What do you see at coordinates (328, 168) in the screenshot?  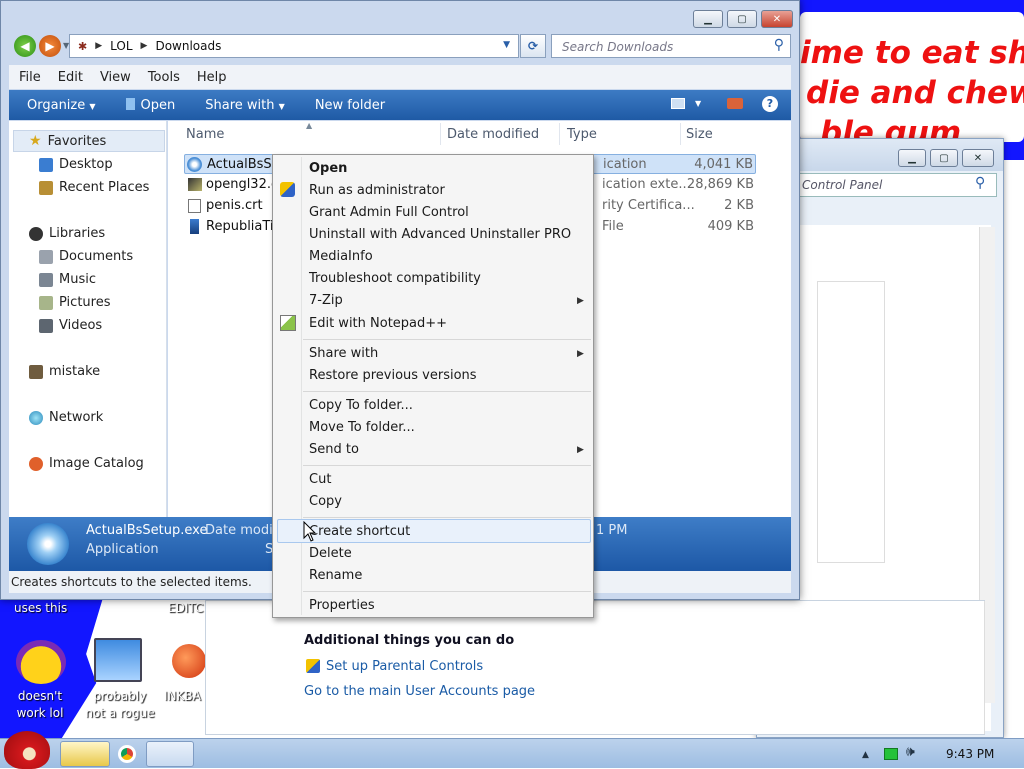 I see `menu-item-open: Open` at bounding box center [328, 168].